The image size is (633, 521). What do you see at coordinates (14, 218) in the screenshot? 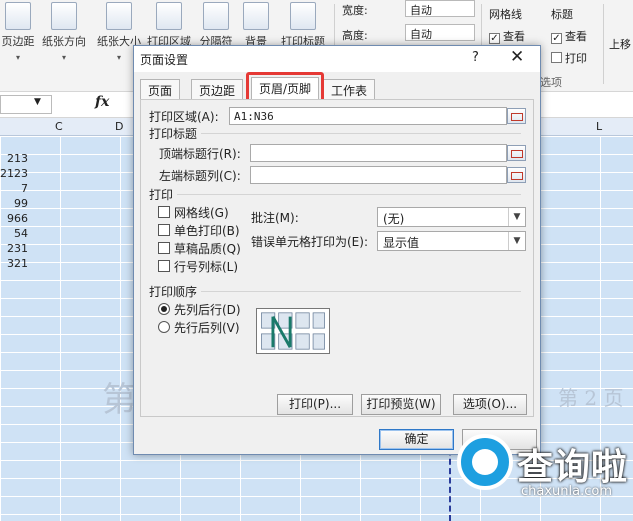
I see `cell-value: 966` at bounding box center [14, 218].